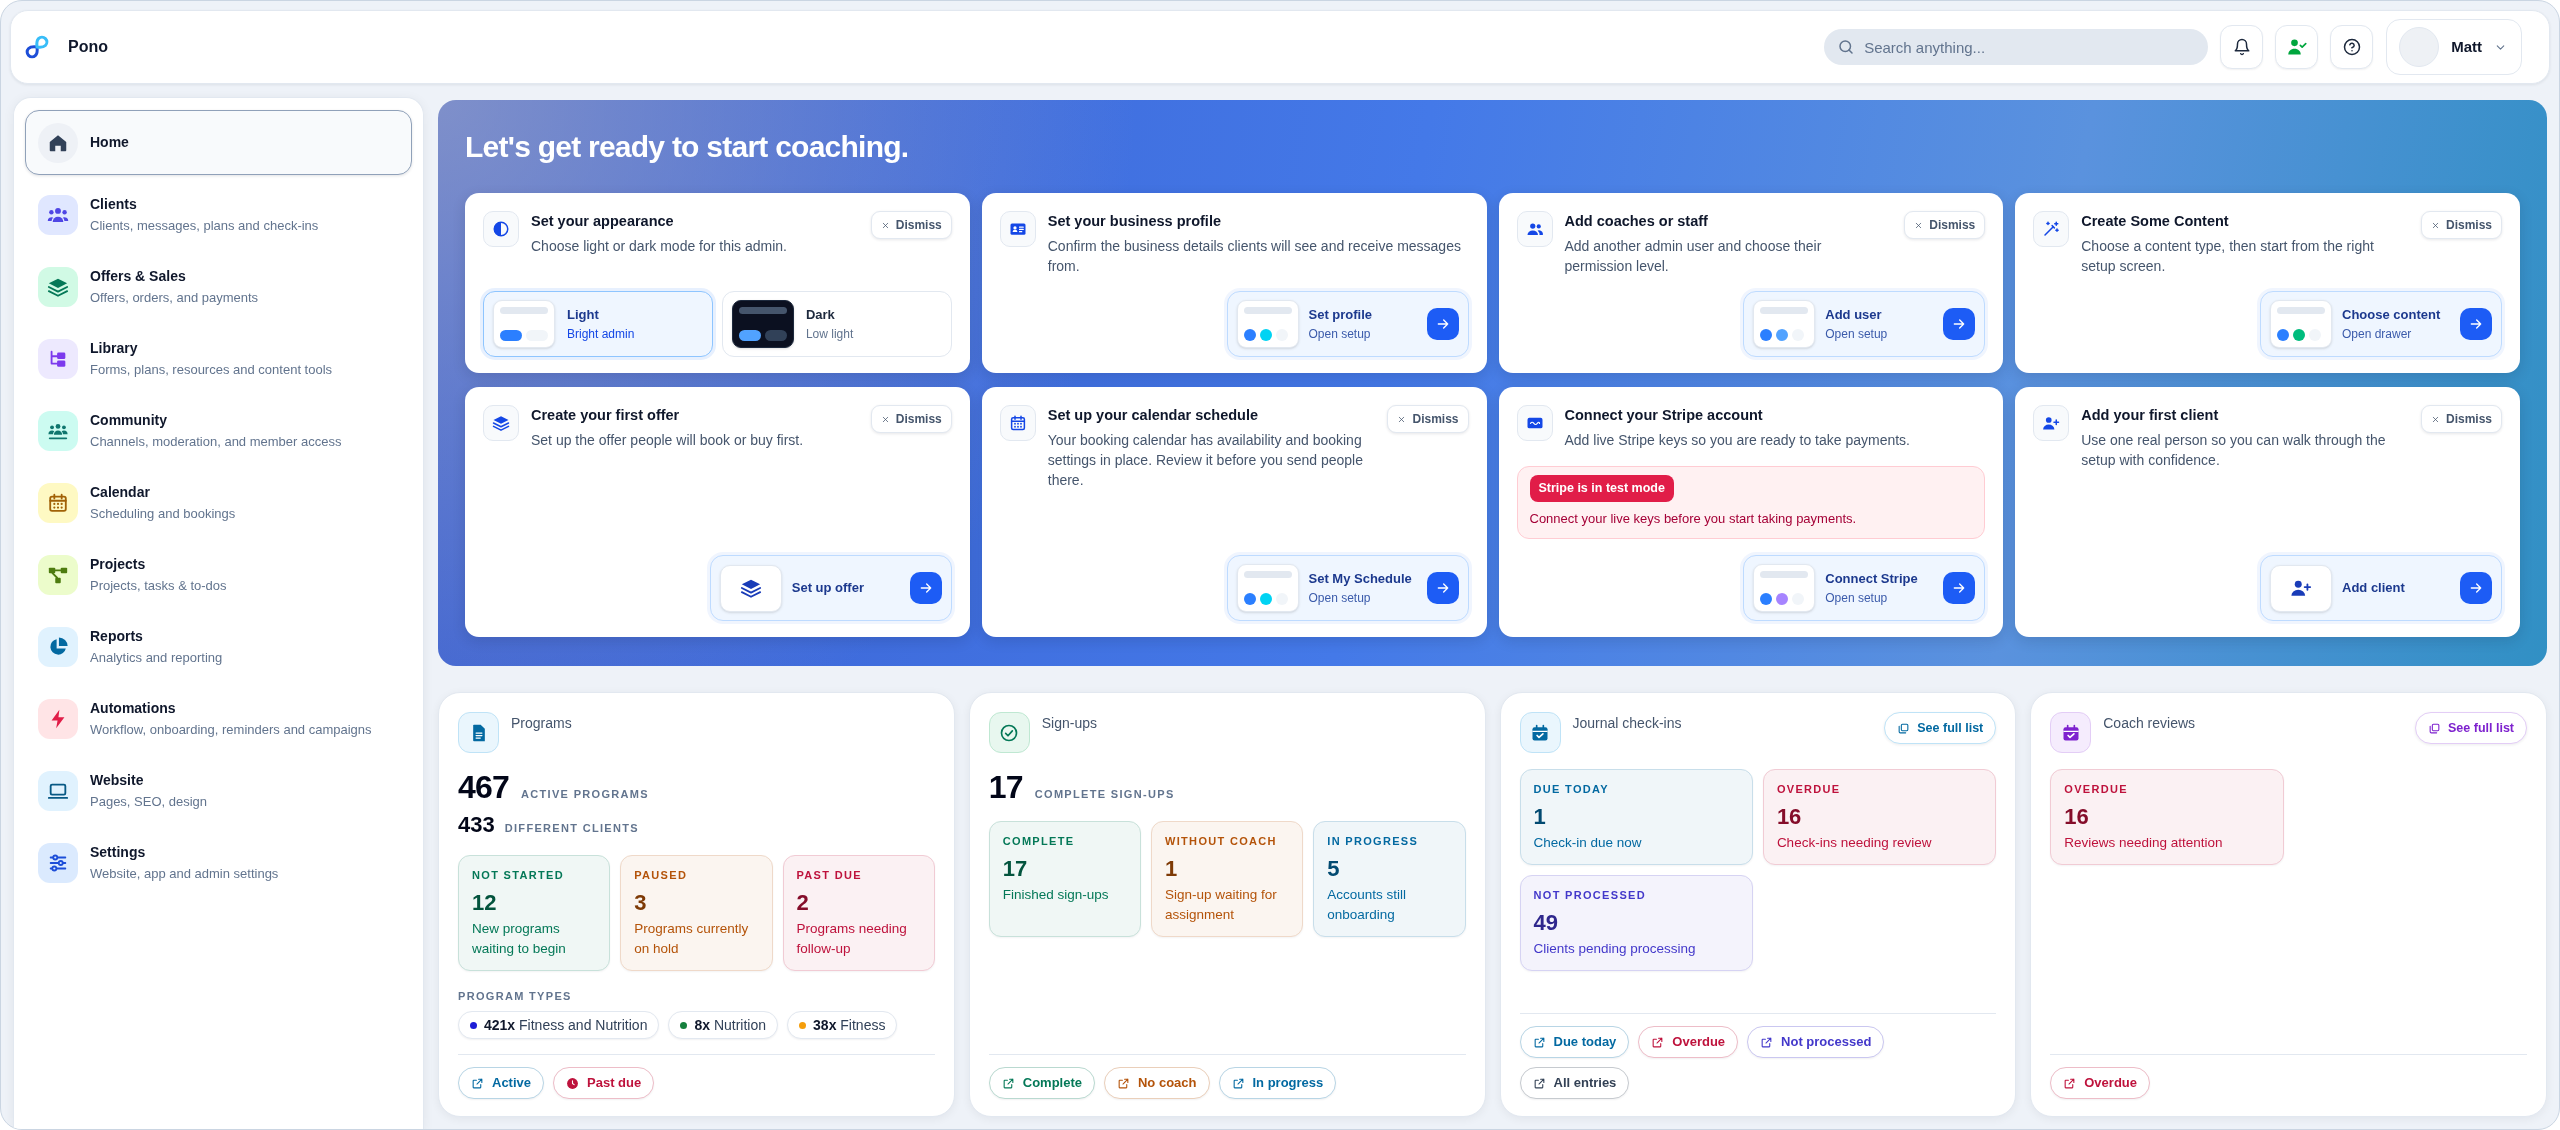 The height and width of the screenshot is (1130, 2560). What do you see at coordinates (1041, 1083) in the screenshot?
I see `filter-link: Complete` at bounding box center [1041, 1083].